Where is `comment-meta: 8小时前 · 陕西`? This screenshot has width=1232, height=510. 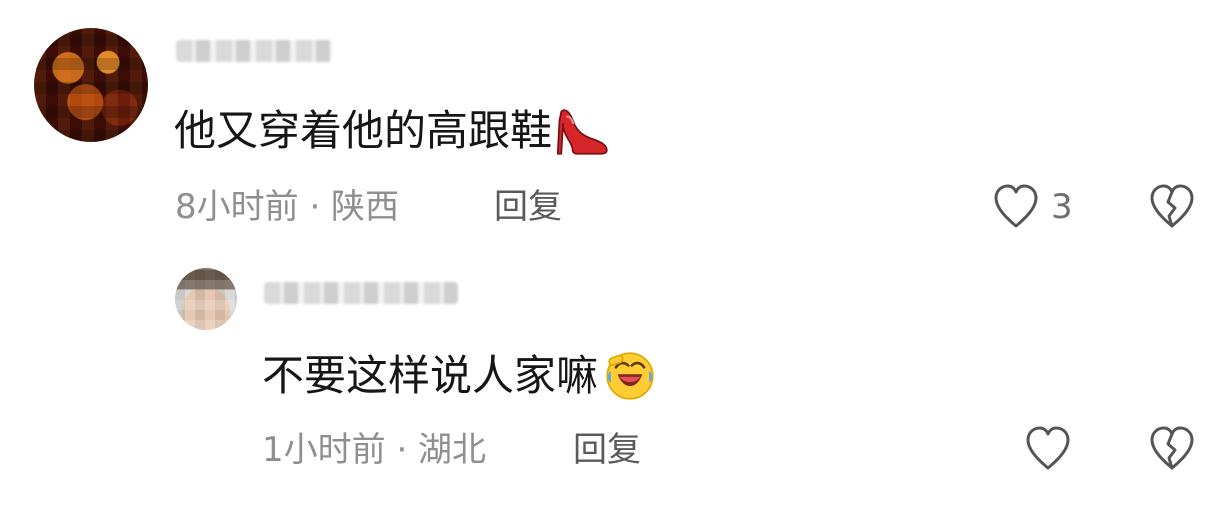 comment-meta: 8小时前 · 陕西 is located at coordinates (287, 207).